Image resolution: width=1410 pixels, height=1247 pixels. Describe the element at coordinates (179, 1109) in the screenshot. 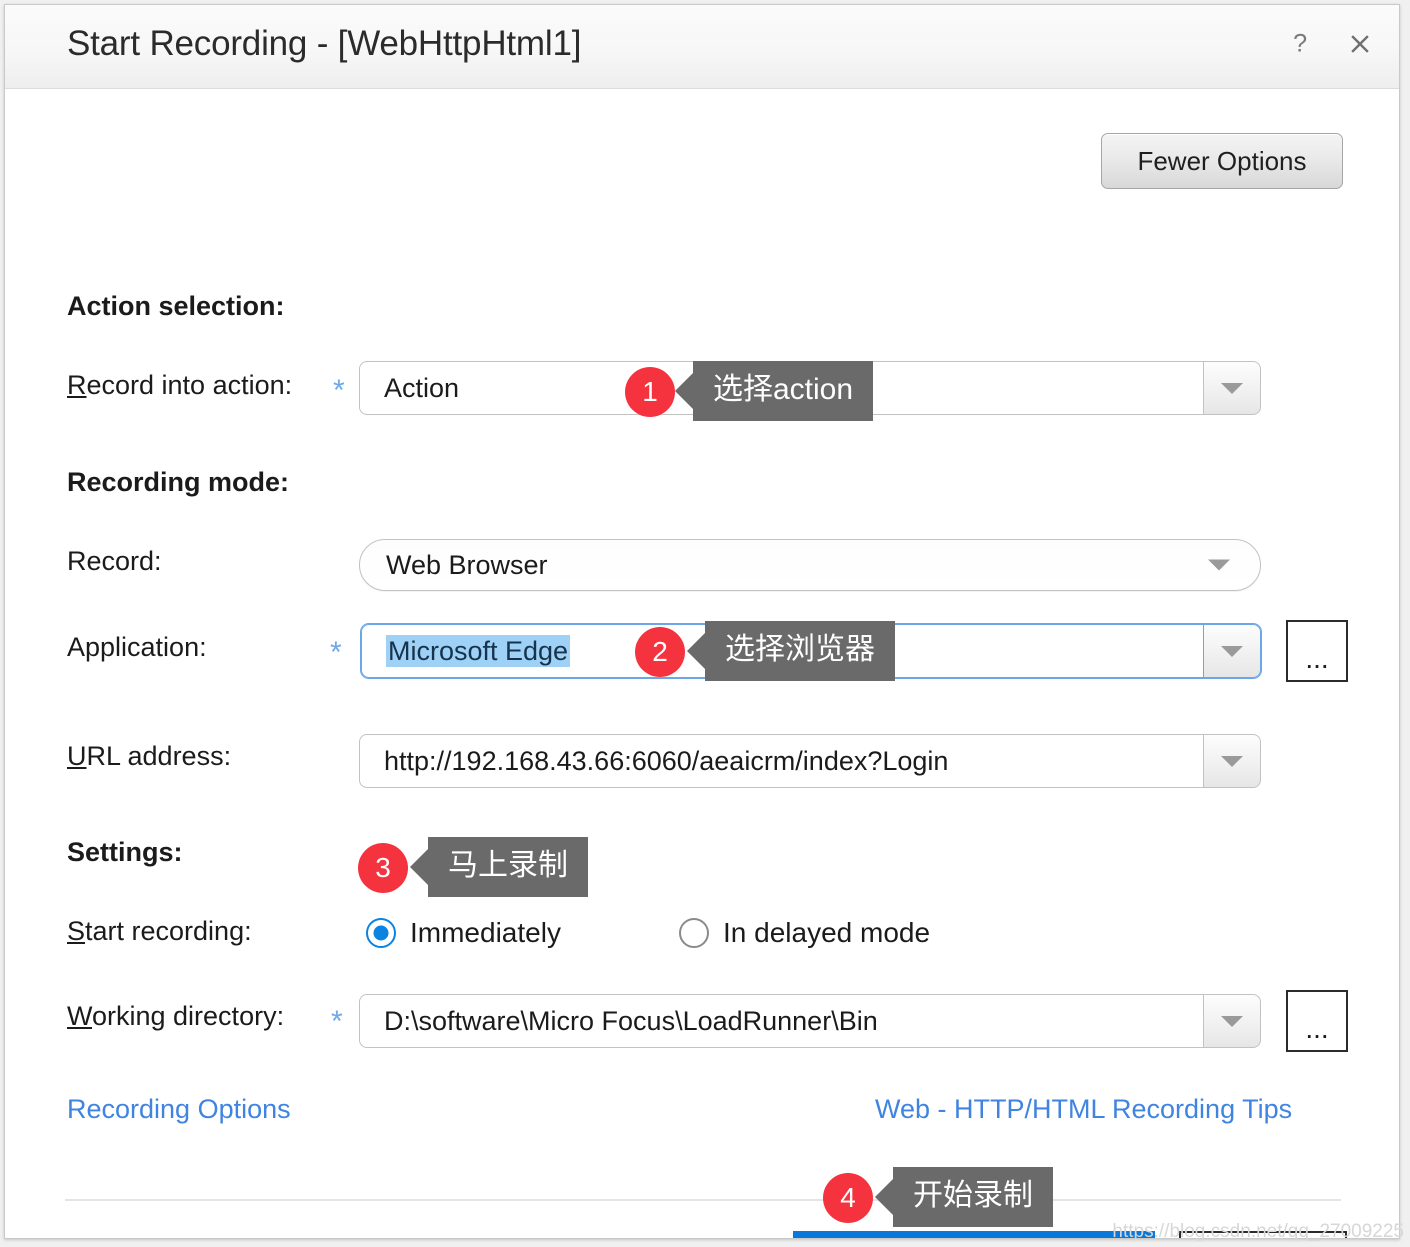

I see `recording-options-link: Recording Options` at that location.